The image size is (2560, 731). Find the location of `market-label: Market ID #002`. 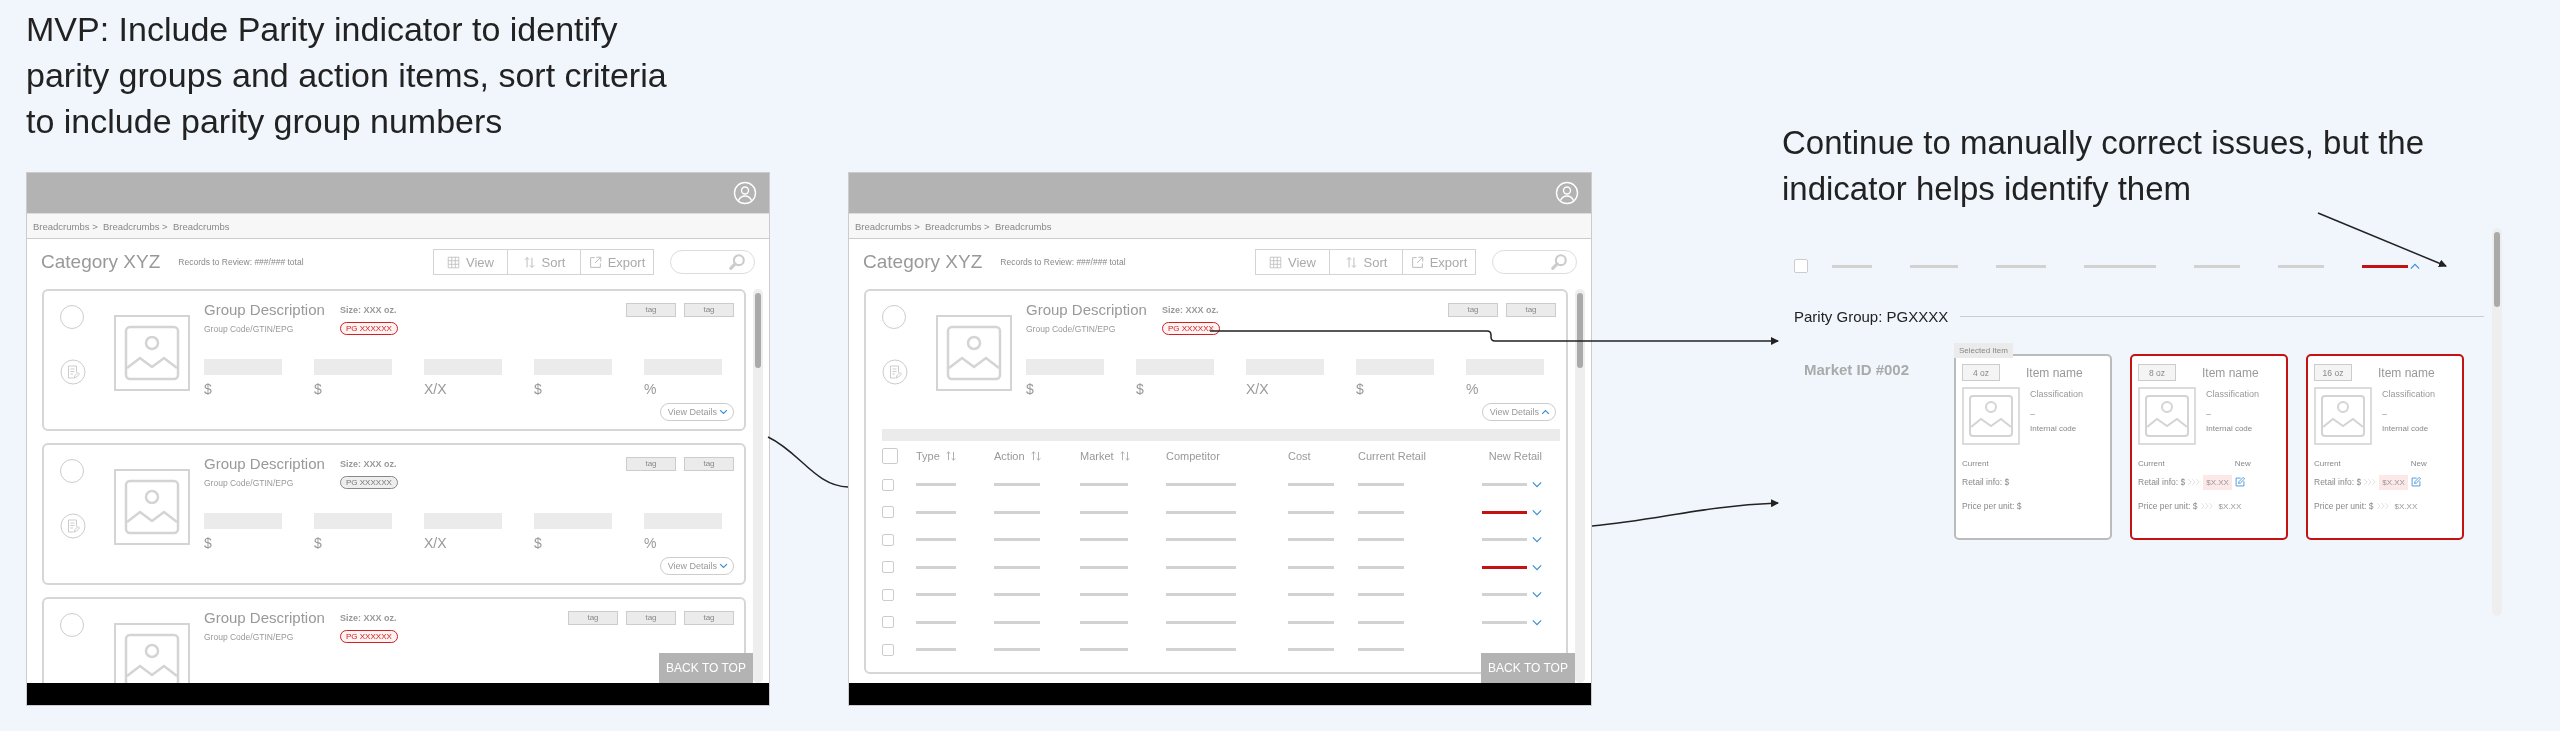

market-label: Market ID #002 is located at coordinates (1857, 370).